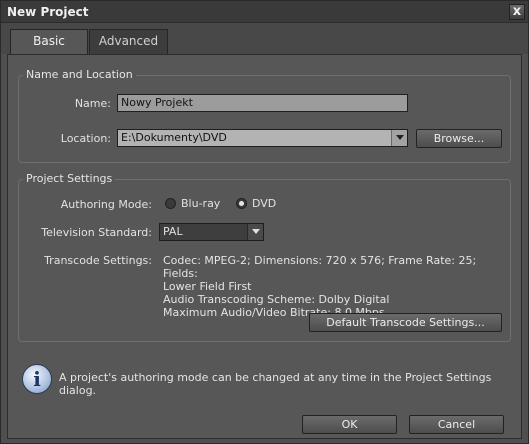 This screenshot has width=529, height=444. What do you see at coordinates (128, 41) in the screenshot?
I see `tab-advanced: Advanced` at bounding box center [128, 41].